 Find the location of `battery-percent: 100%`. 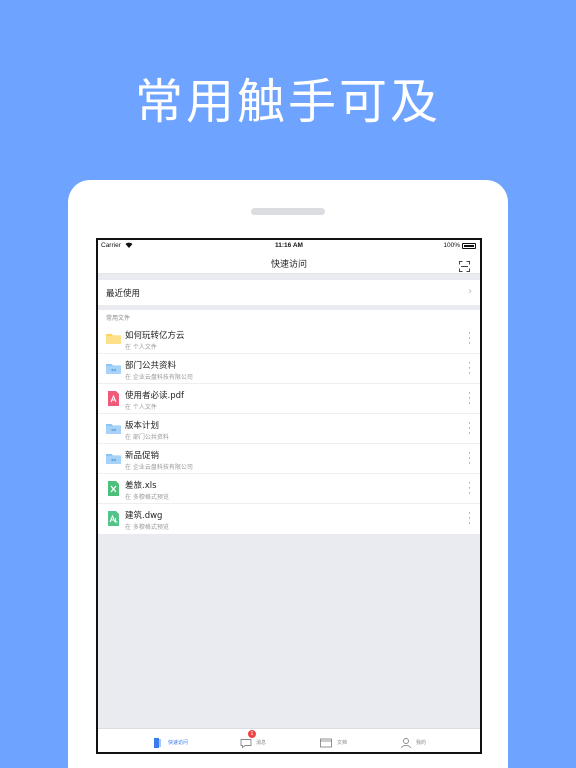

battery-percent: 100% is located at coordinates (451, 245).